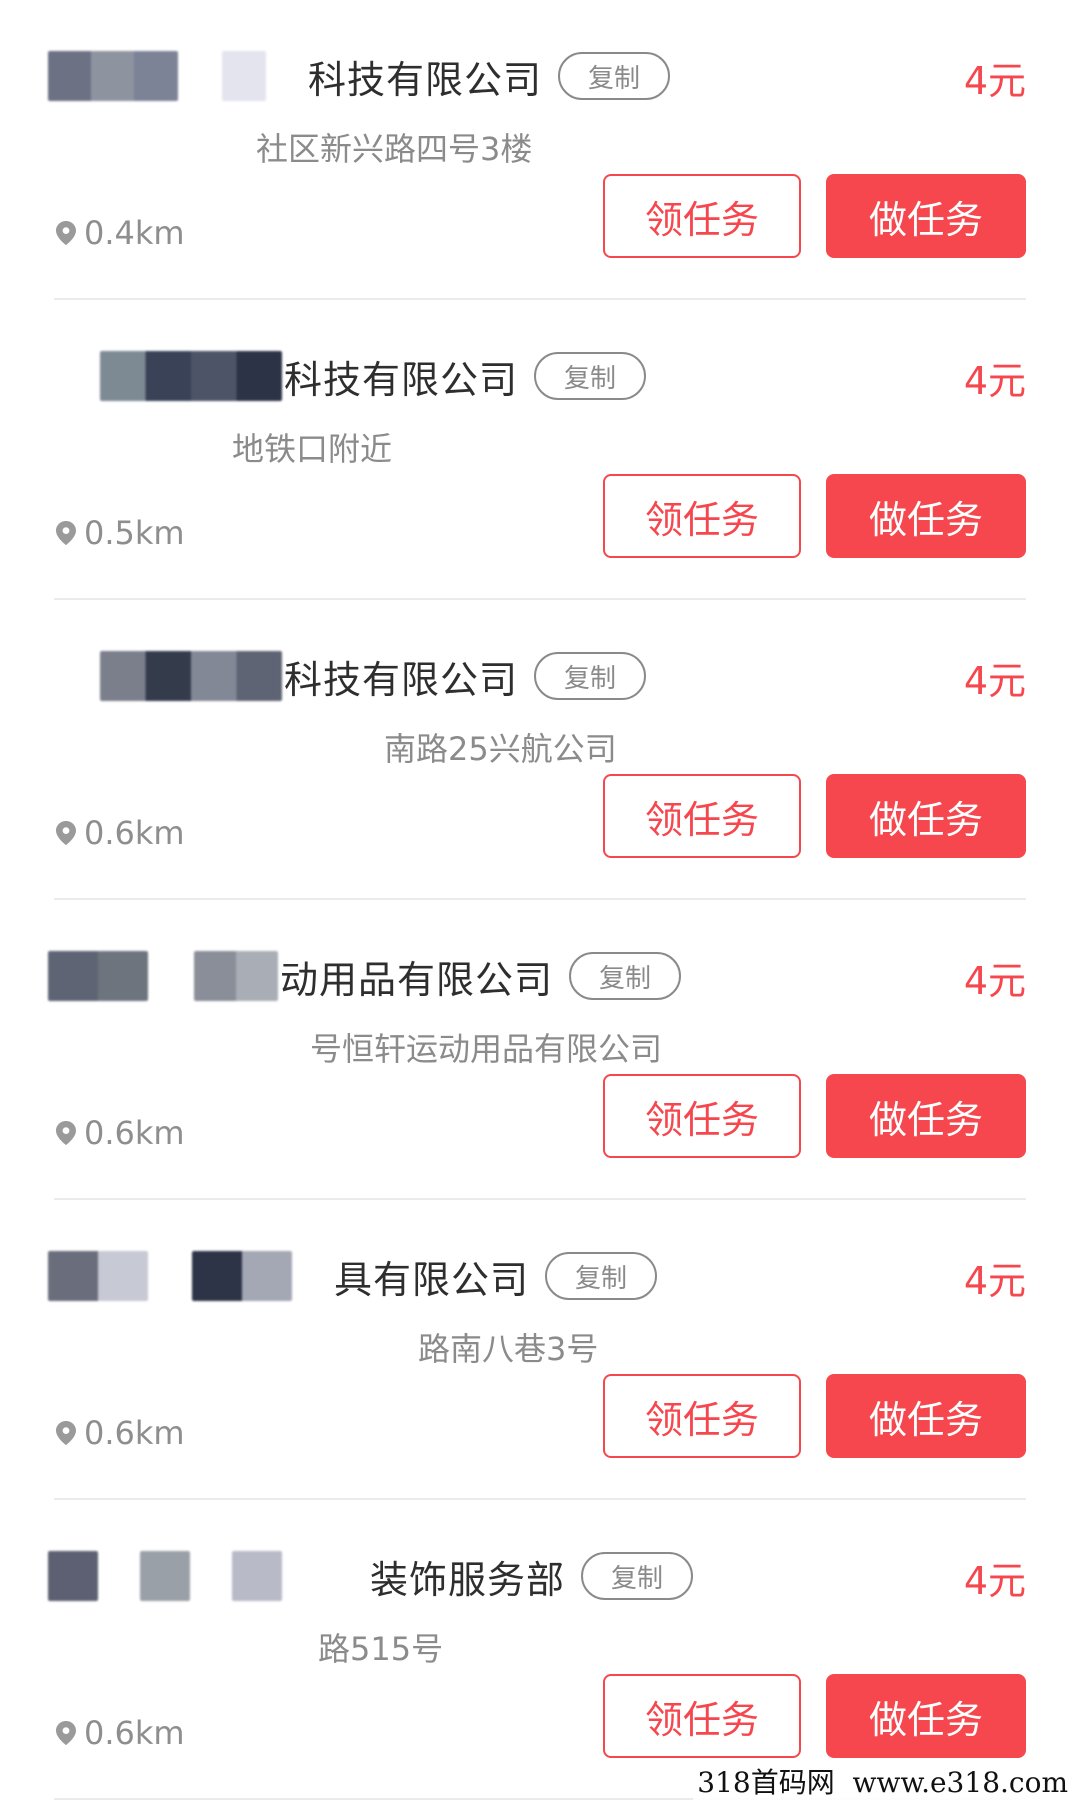 This screenshot has height=1805, width=1080. What do you see at coordinates (882, 1781) in the screenshot?
I see `watermark: 318首码网 www.e318.com` at bounding box center [882, 1781].